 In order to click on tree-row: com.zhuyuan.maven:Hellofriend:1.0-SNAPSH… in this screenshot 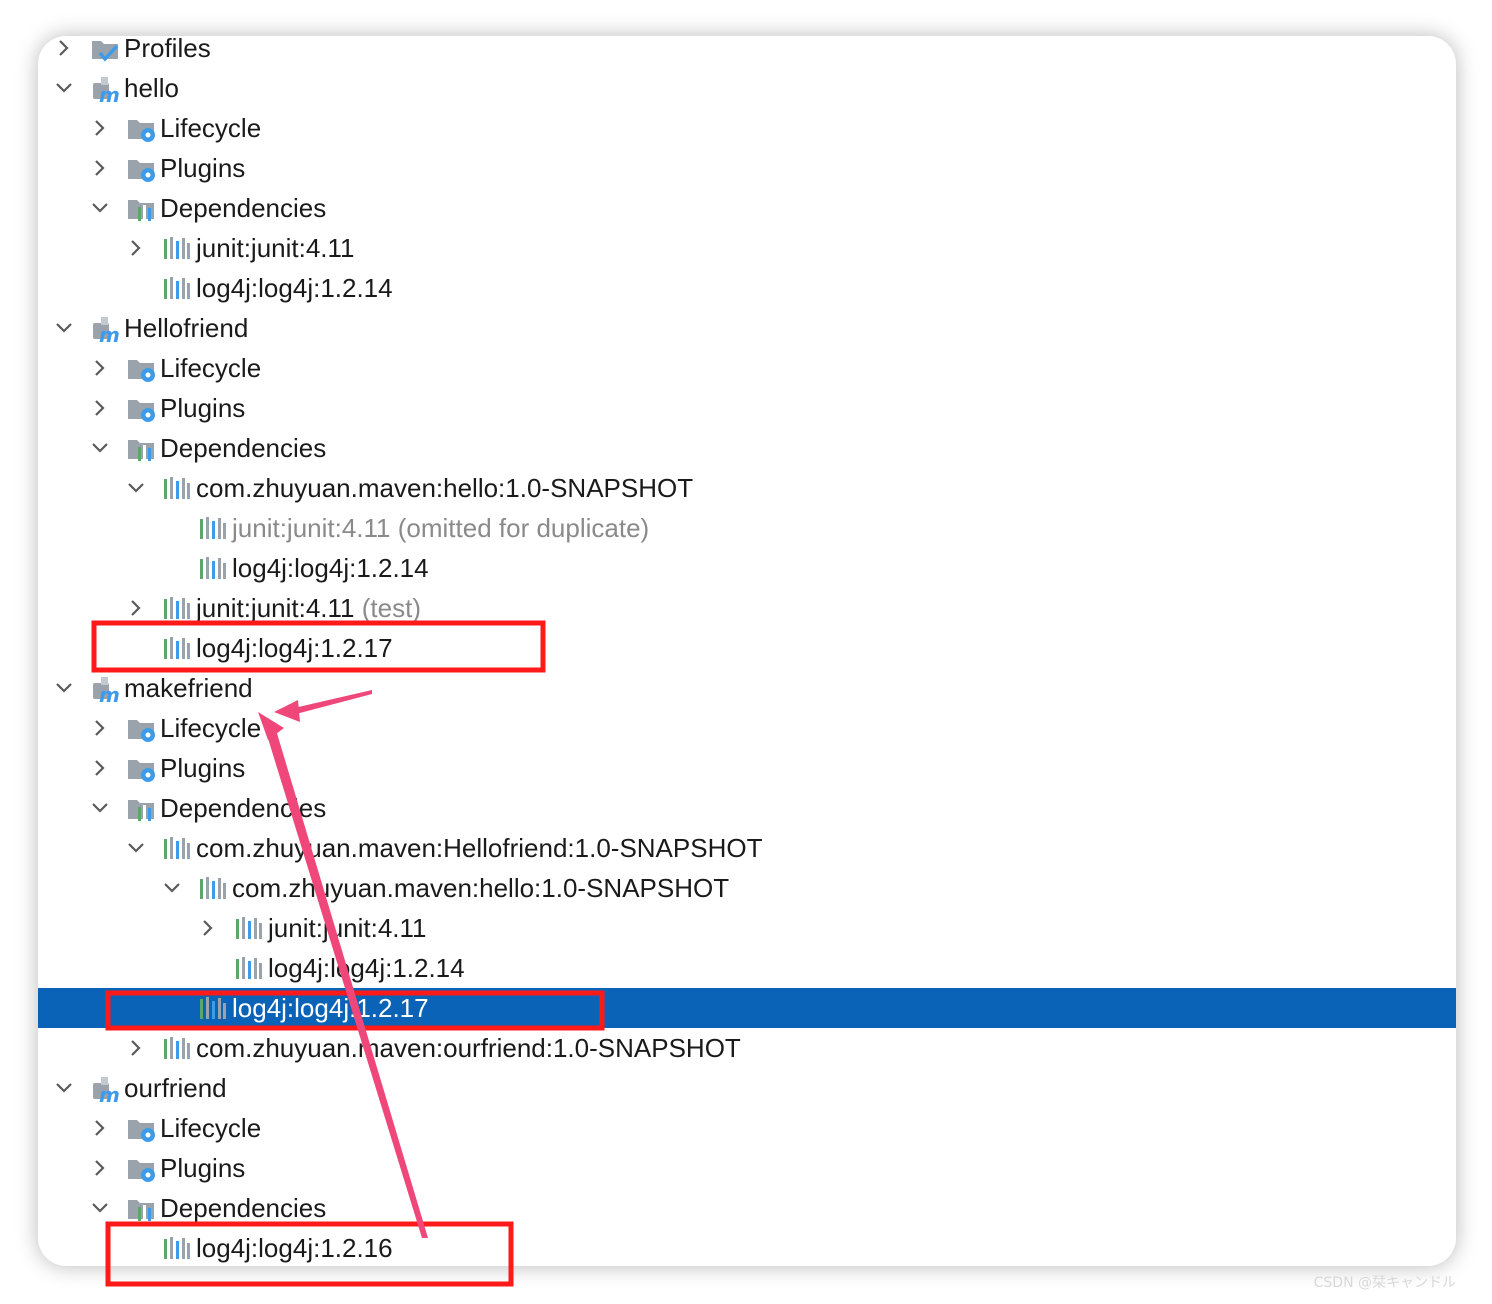, I will do `click(747, 848)`.